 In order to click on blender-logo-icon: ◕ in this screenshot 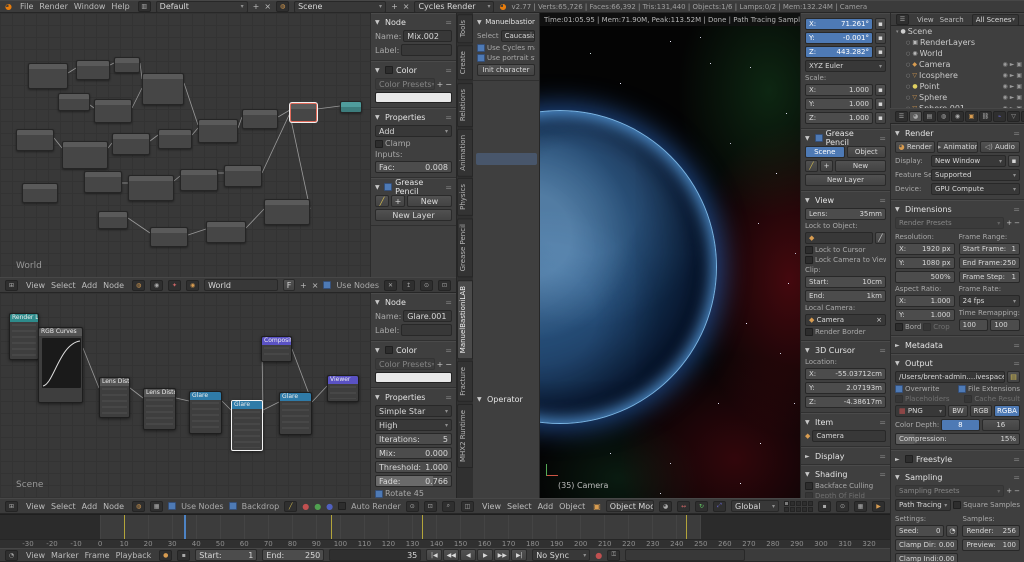, I will do `click(8, 6)`.